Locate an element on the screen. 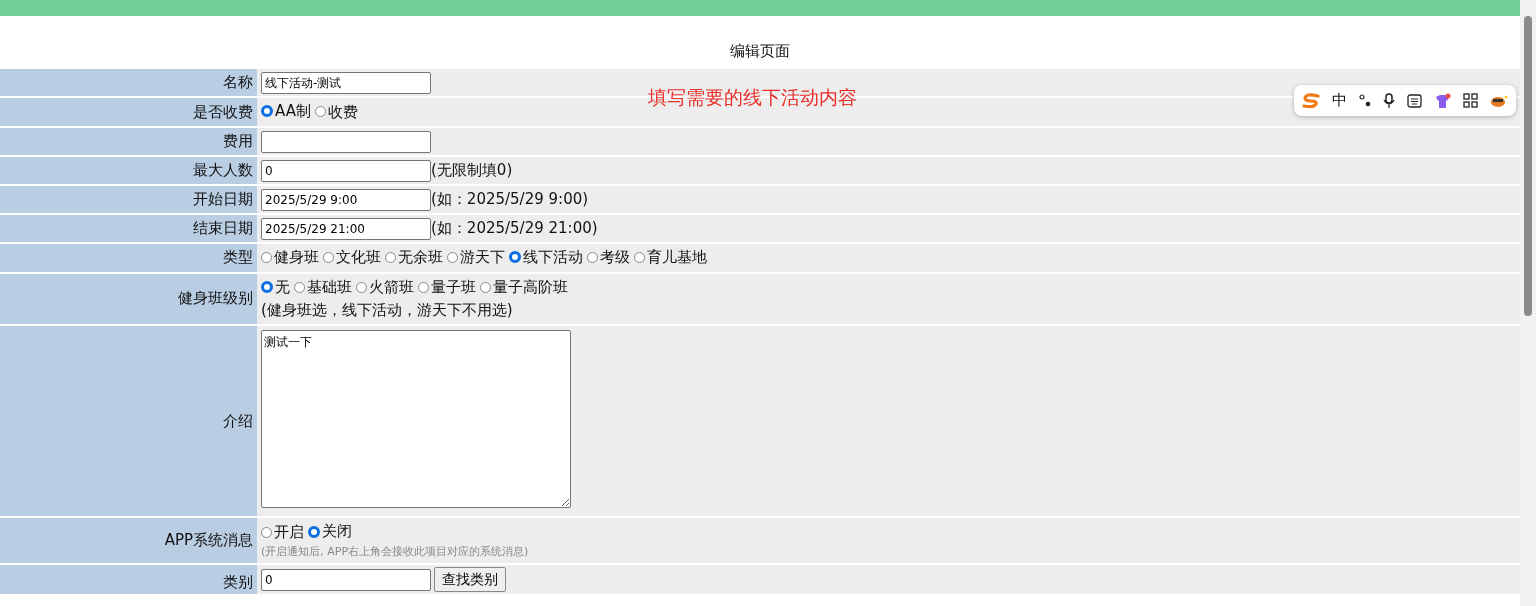 The height and width of the screenshot is (606, 1536). radio-option: 文化班 is located at coordinates (352, 257).